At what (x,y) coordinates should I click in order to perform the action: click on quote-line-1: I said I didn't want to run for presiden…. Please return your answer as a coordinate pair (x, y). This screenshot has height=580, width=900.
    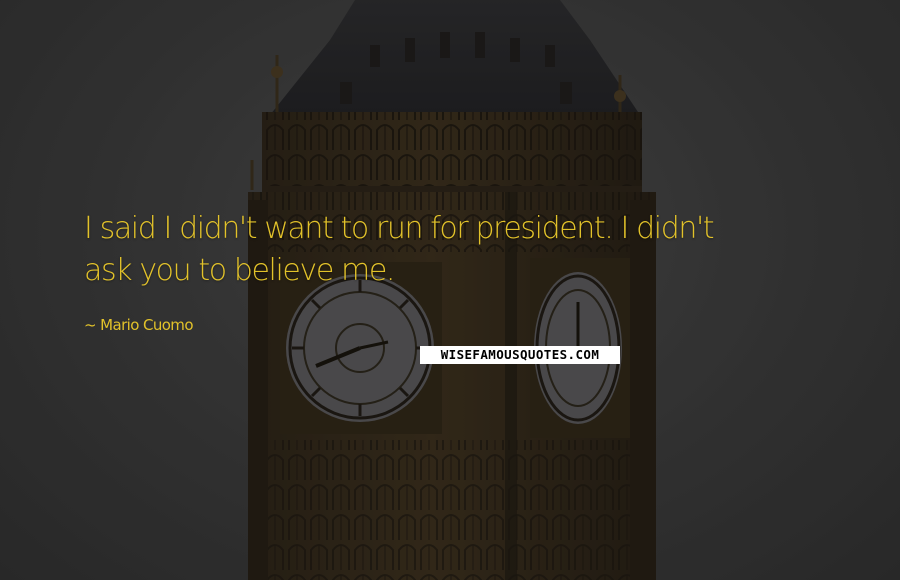
    Looking at the image, I should click on (399, 228).